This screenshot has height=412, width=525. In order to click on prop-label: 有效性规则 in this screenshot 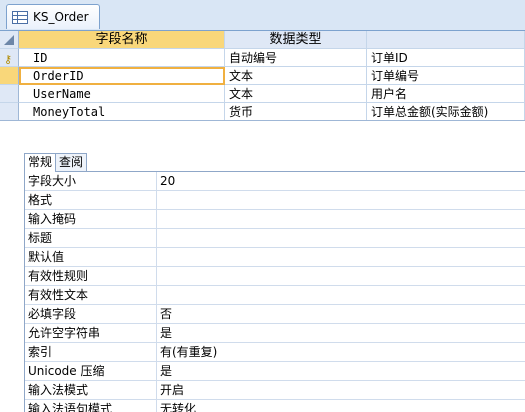, I will do `click(91, 276)`.